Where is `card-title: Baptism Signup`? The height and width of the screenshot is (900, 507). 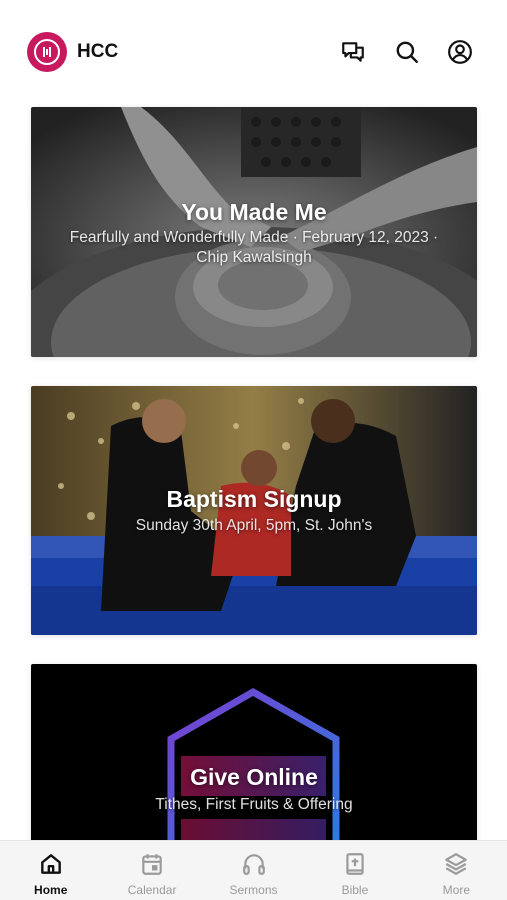 card-title: Baptism Signup is located at coordinates (254, 499).